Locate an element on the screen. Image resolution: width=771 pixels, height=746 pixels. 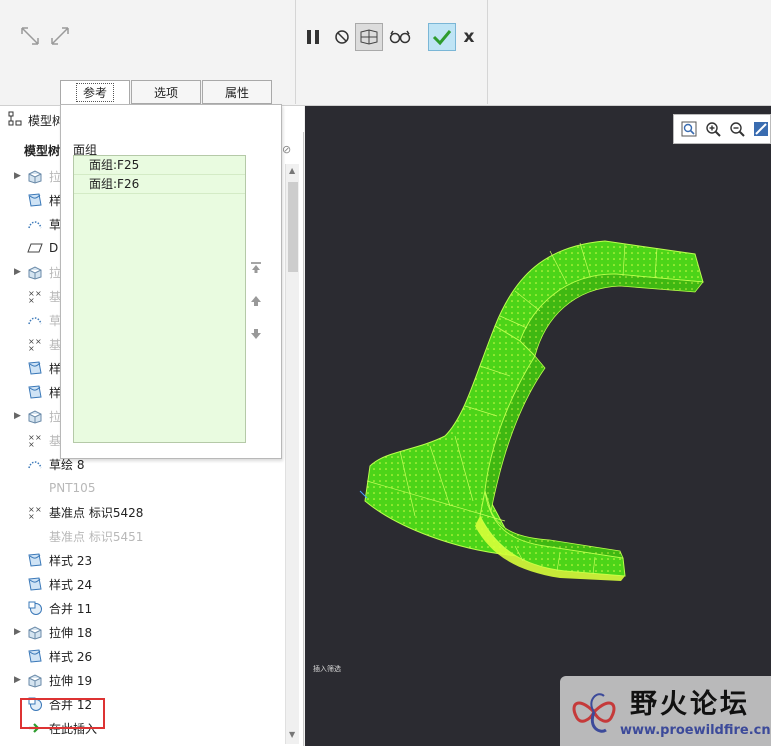
model-tree-column-label: 模型树 is located at coordinates (42, 151).